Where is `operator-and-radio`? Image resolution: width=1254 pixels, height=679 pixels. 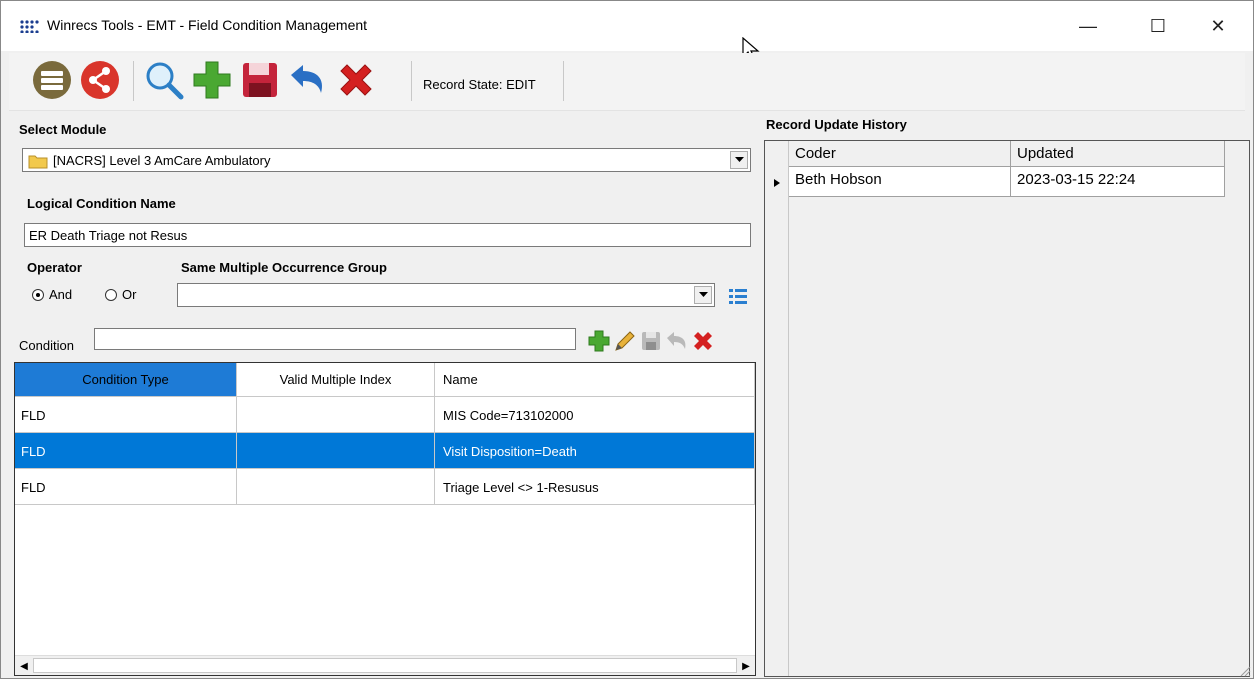
operator-and-radio is located at coordinates (38, 295).